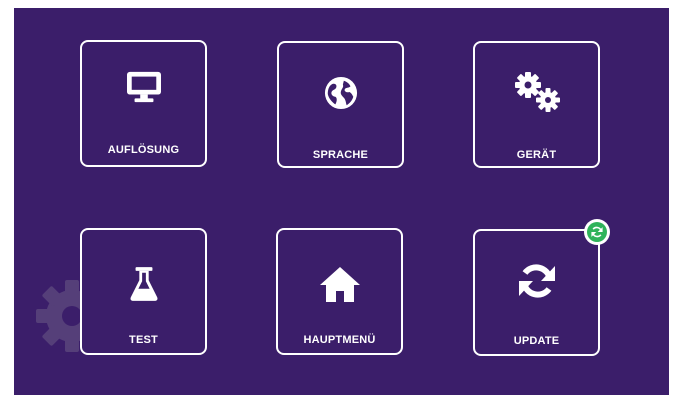  What do you see at coordinates (536, 155) in the screenshot?
I see `tile-label: GERÄT` at bounding box center [536, 155].